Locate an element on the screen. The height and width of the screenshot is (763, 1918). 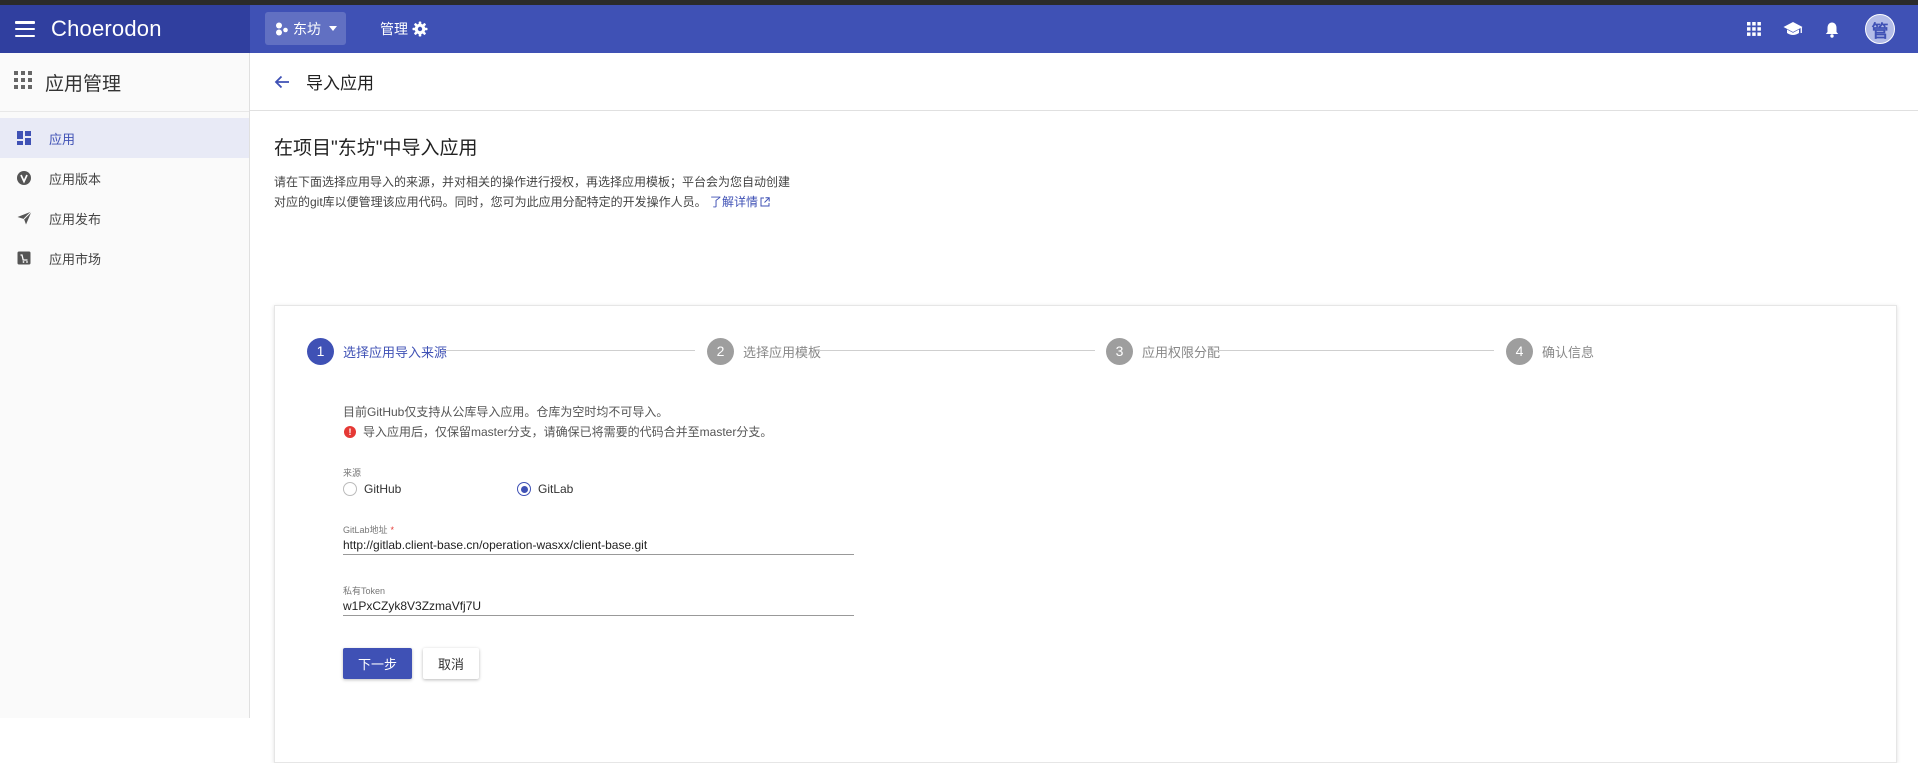
brand-bar: Choerodon is located at coordinates (125, 29).